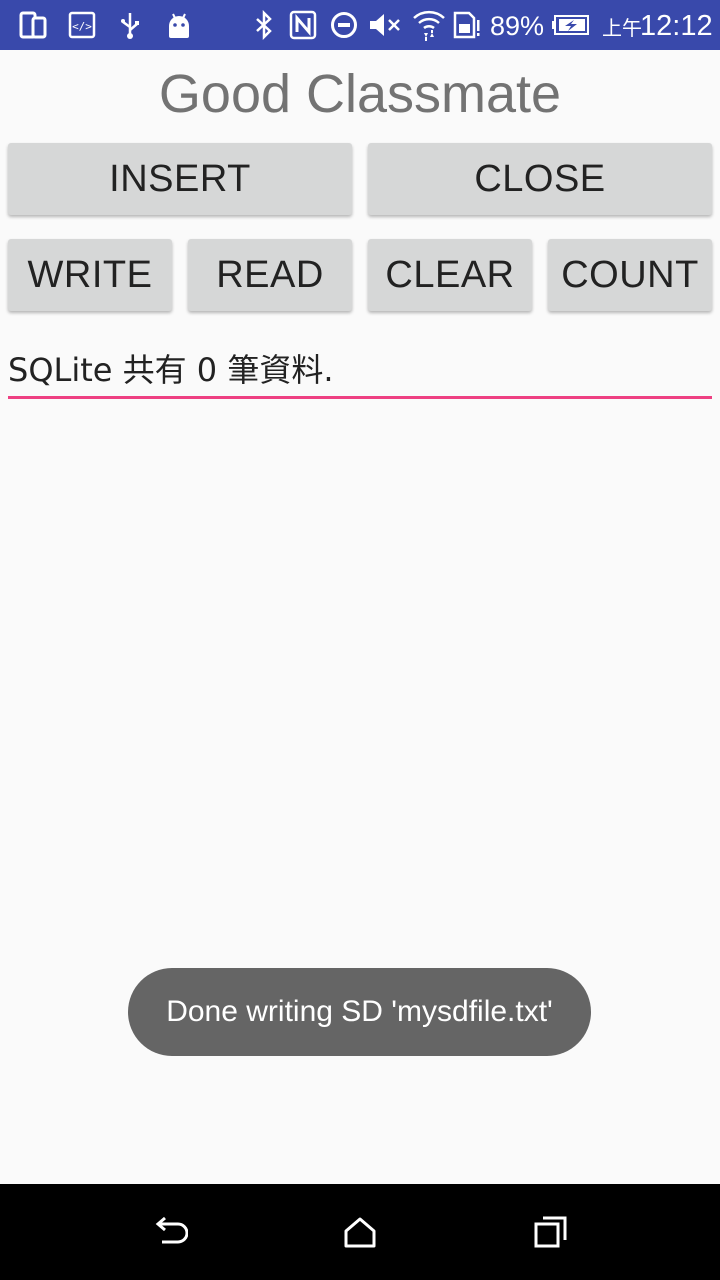 This screenshot has width=720, height=1280. I want to click on navigation-bar, so click(360, 1232).